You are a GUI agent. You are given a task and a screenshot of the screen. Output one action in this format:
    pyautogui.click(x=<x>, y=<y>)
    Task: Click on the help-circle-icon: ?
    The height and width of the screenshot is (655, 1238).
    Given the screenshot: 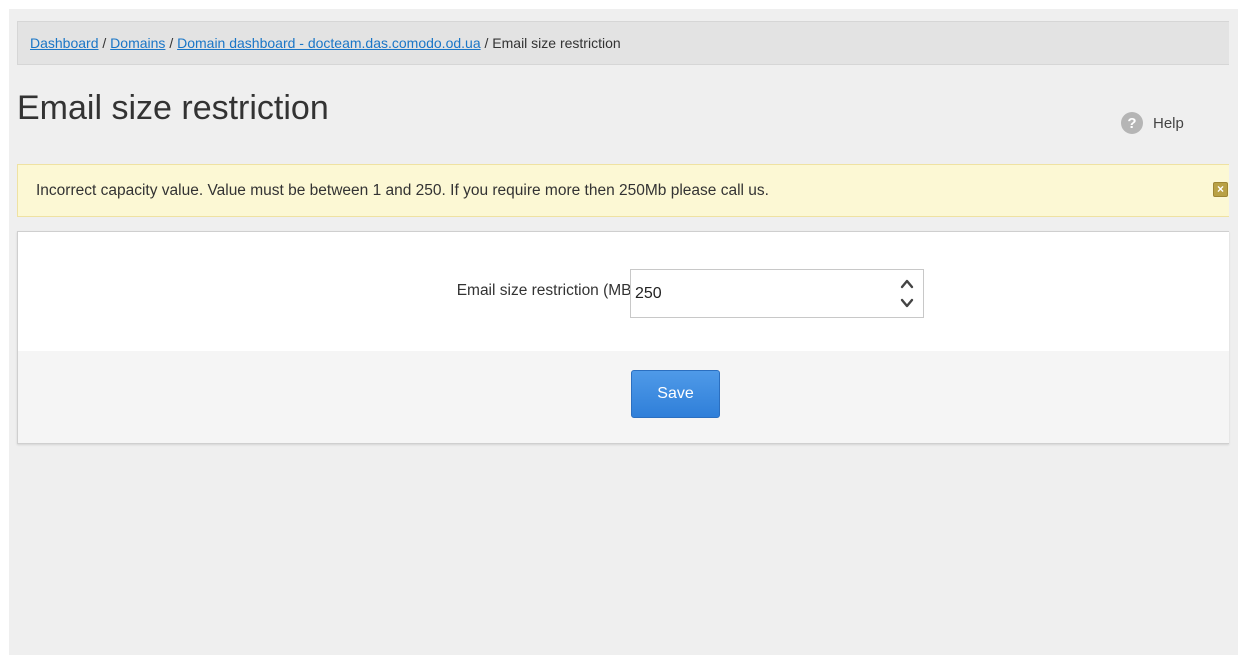 What is the action you would take?
    pyautogui.click(x=1132, y=123)
    